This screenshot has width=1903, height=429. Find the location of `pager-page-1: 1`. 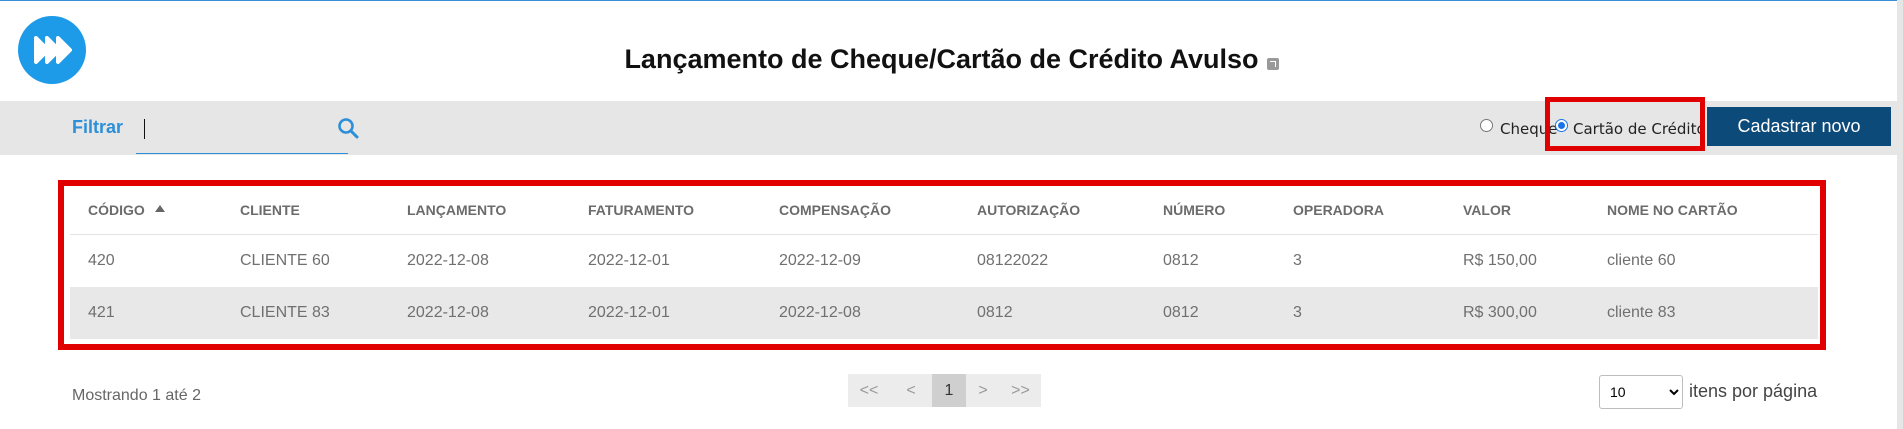

pager-page-1: 1 is located at coordinates (949, 390).